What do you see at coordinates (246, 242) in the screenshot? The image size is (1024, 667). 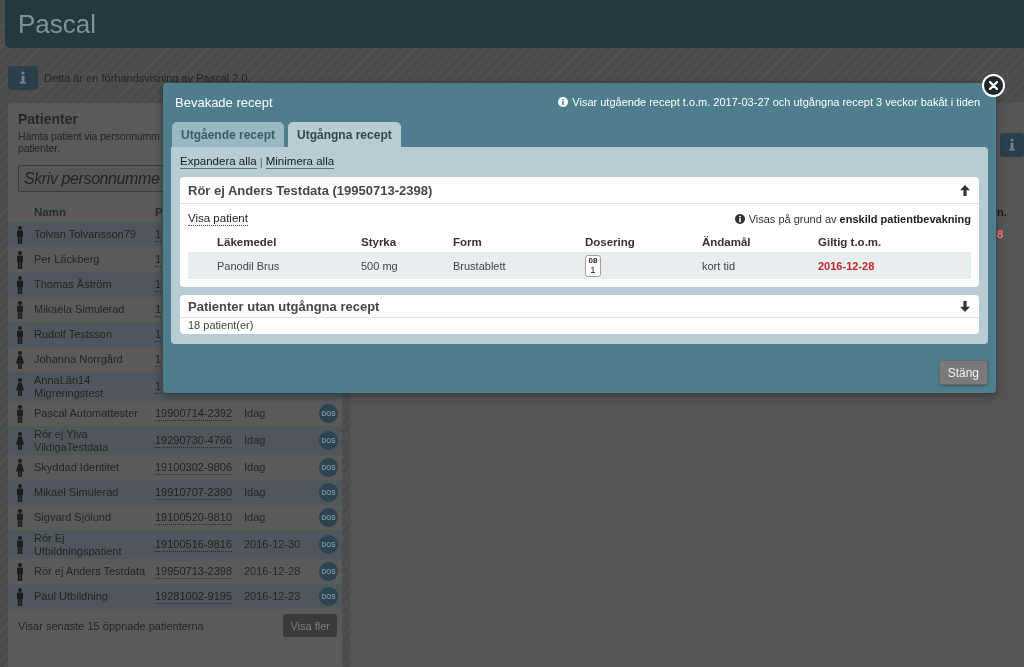 I see `column-header: Läkemedel` at bounding box center [246, 242].